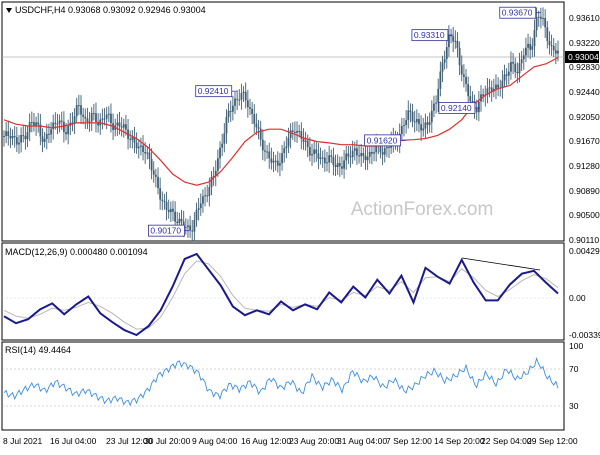 Image resolution: width=600 pixels, height=455 pixels. Describe the element at coordinates (38, 350) in the screenshot. I see `rsi-header: RSI(14) 49.4464` at that location.